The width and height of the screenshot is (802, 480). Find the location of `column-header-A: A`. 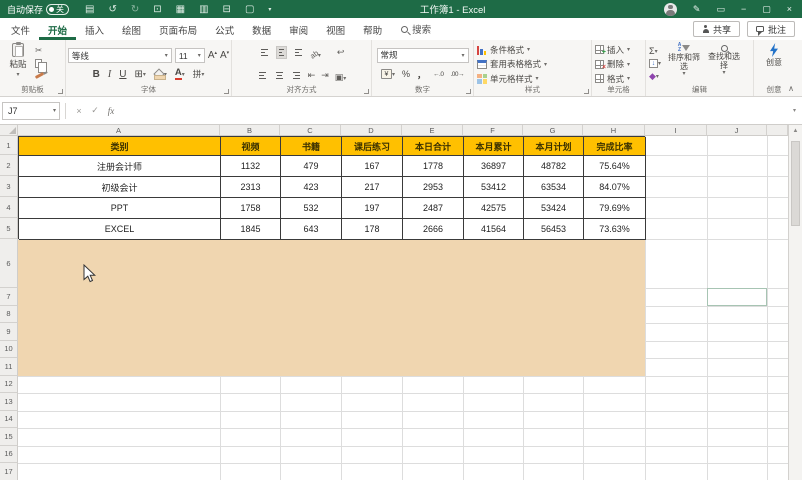

column-header-A: A is located at coordinates (119, 130).